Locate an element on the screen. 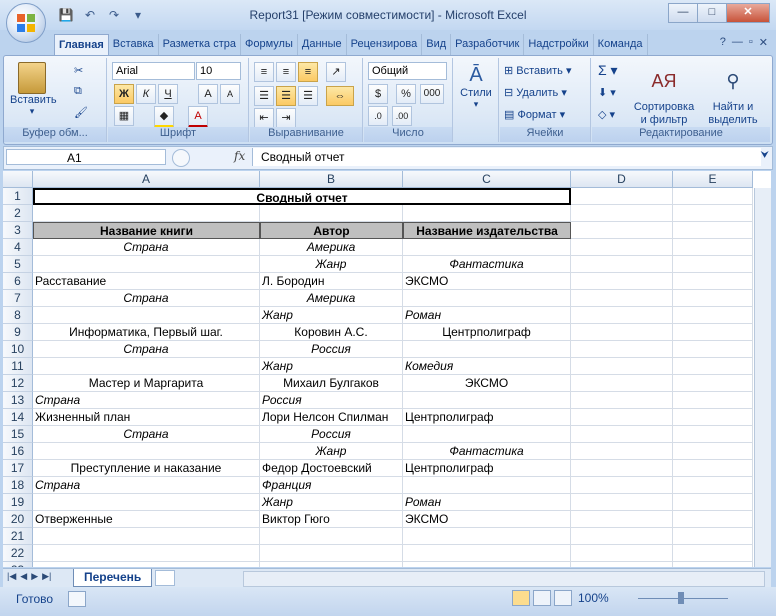 The image size is (776, 616). cell-c7 is located at coordinates (487, 298).